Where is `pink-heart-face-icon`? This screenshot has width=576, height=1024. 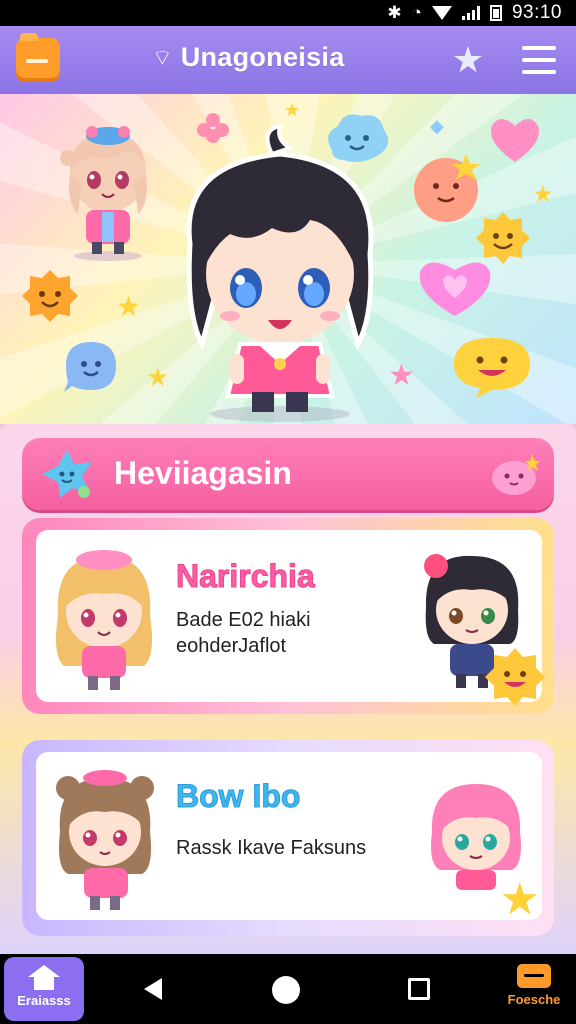
pink-heart-face-icon is located at coordinates (455, 289).